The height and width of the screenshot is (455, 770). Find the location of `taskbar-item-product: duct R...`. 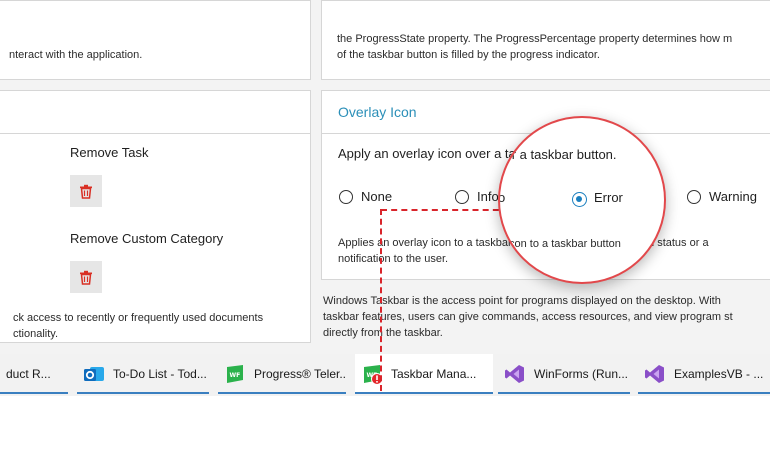

taskbar-item-product: duct R... is located at coordinates (34, 374).